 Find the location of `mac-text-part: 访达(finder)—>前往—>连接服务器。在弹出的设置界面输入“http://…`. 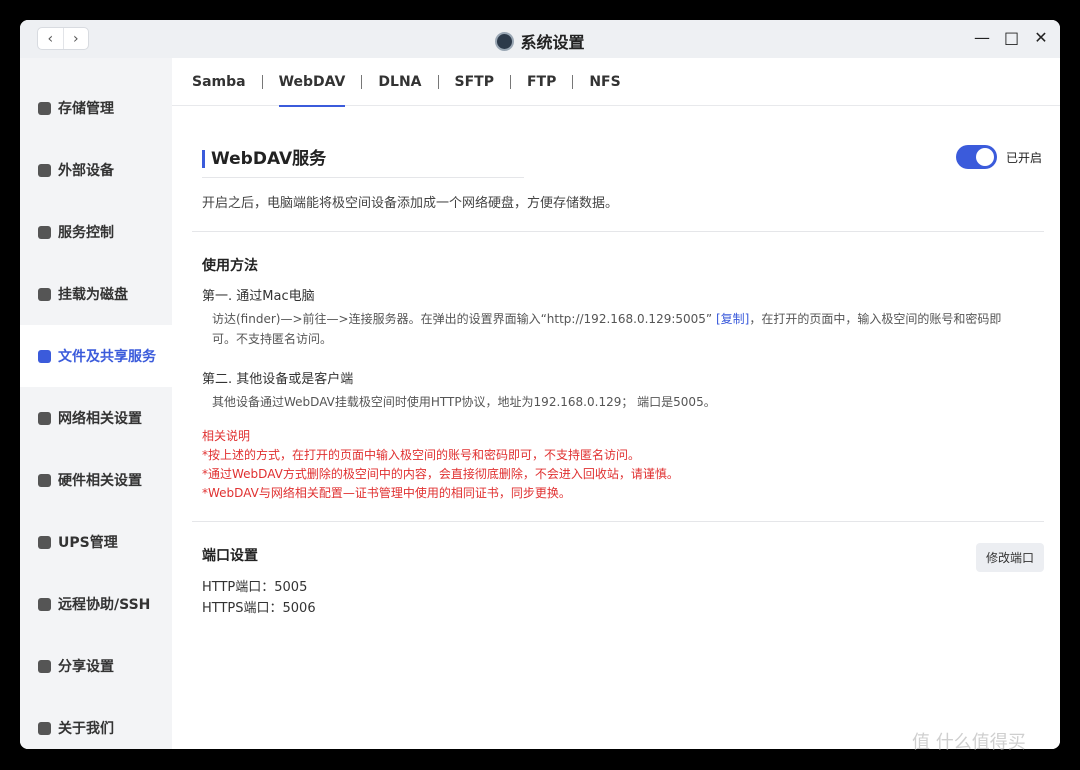

mac-text-part: 访达(finder)—>前往—>连接服务器。在弹出的设置界面输入“http://… is located at coordinates (462, 319).